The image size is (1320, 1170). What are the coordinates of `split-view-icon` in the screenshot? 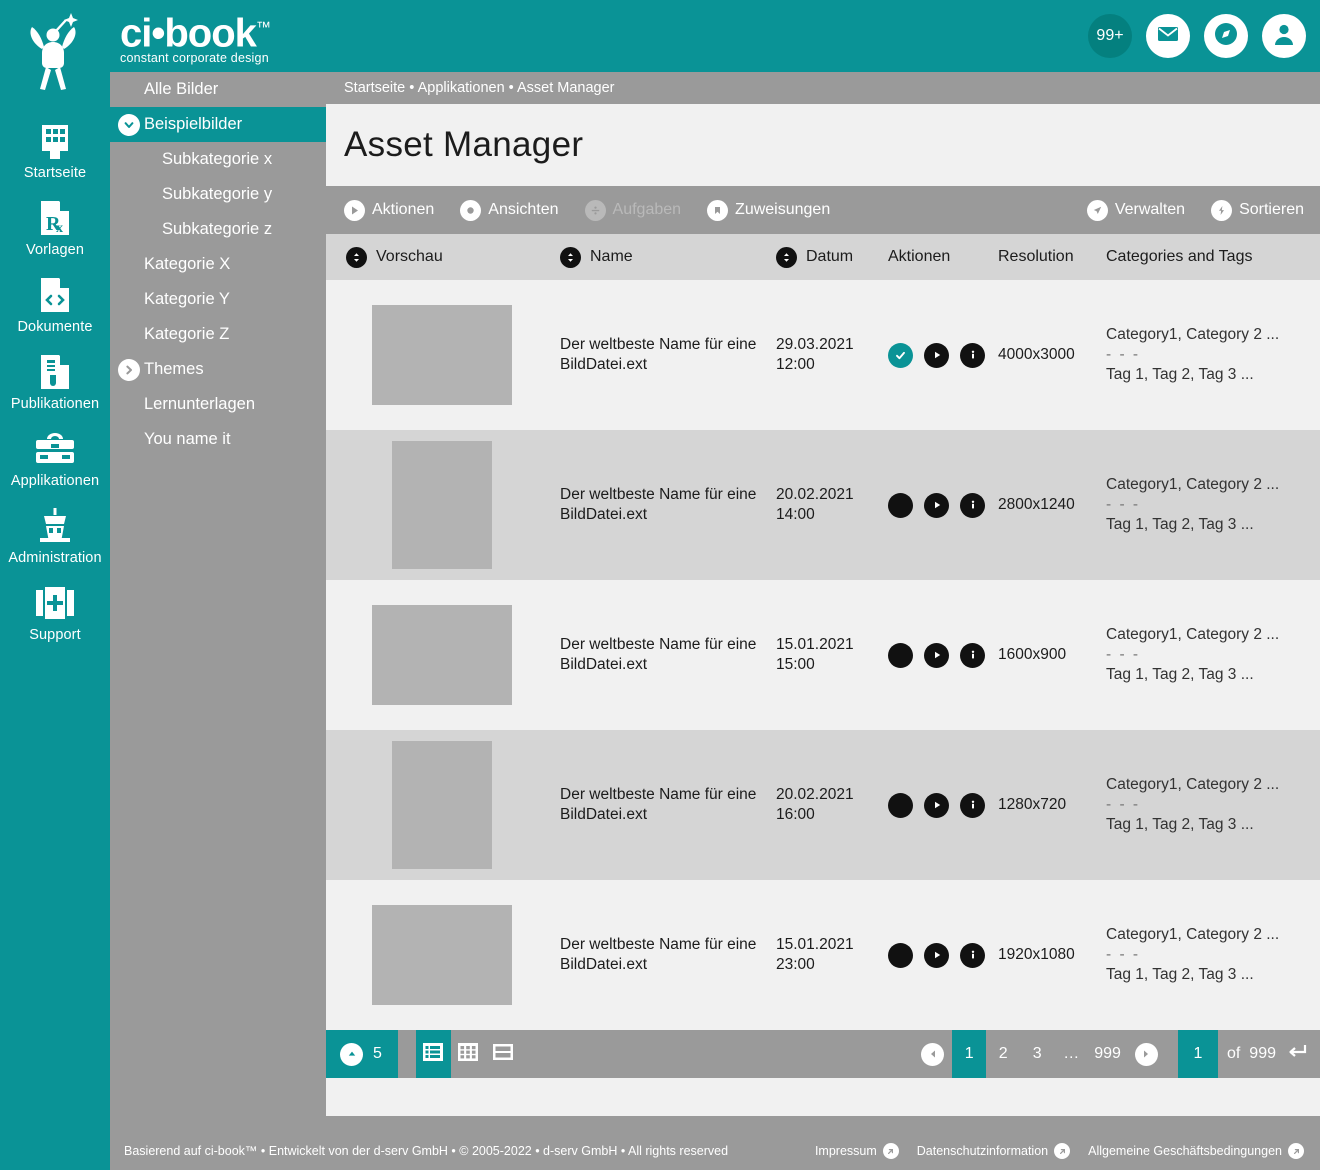 It's located at (503, 1054).